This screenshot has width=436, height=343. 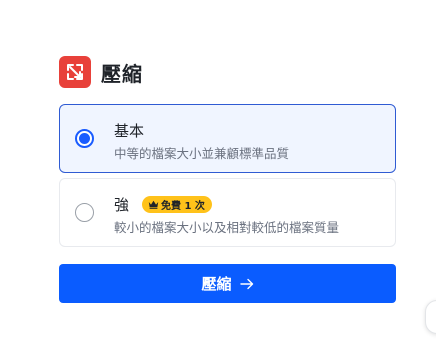 What do you see at coordinates (84, 212) in the screenshot?
I see `radio-strong` at bounding box center [84, 212].